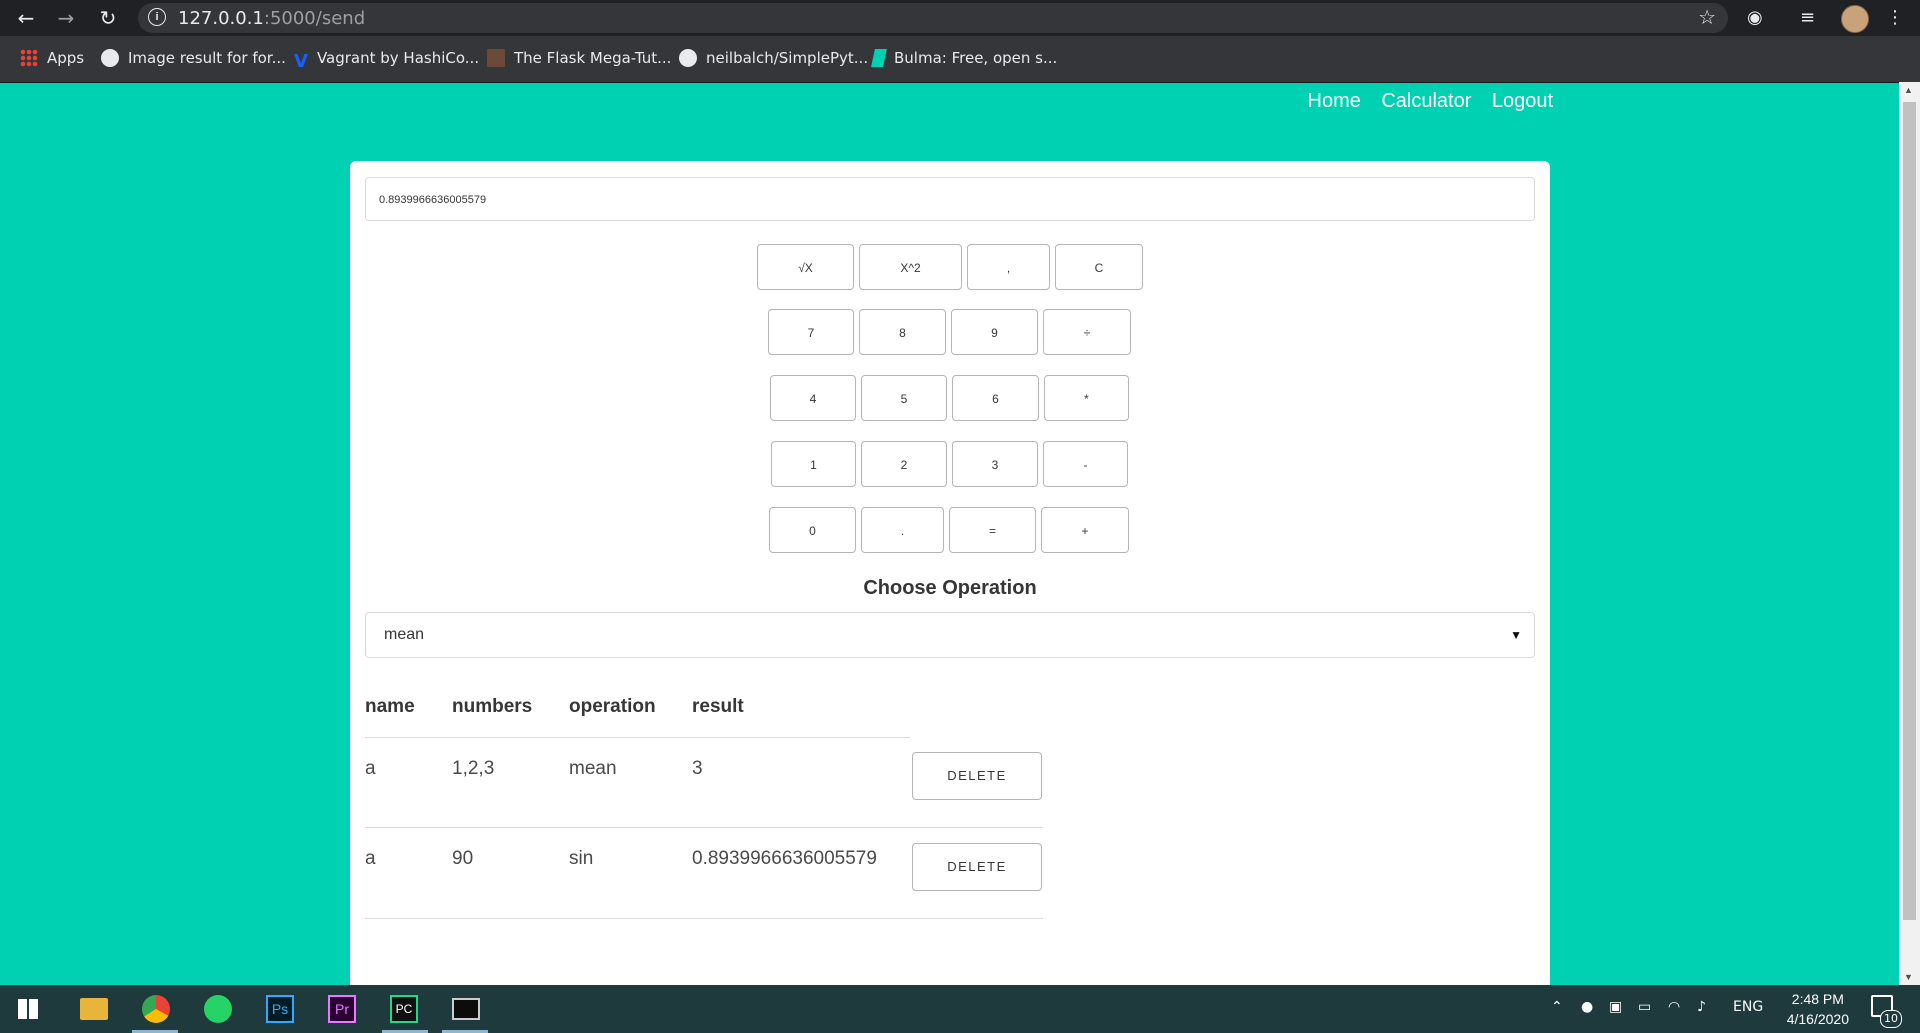 The image size is (1920, 1033). What do you see at coordinates (1086, 398) in the screenshot?
I see `key-multiply: *` at bounding box center [1086, 398].